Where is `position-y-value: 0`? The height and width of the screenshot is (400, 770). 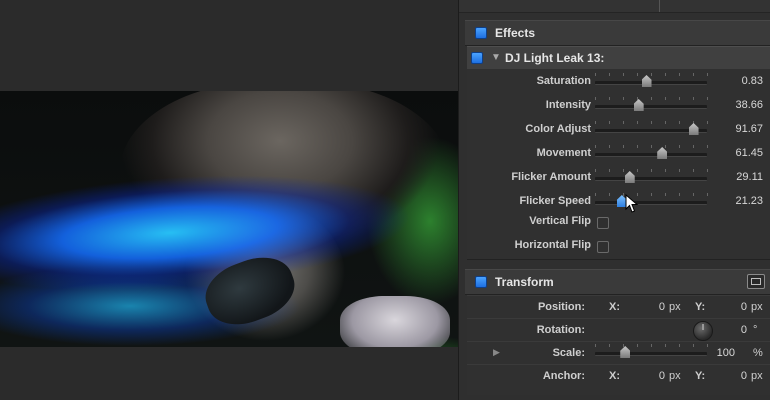 position-y-value: 0 is located at coordinates (727, 307).